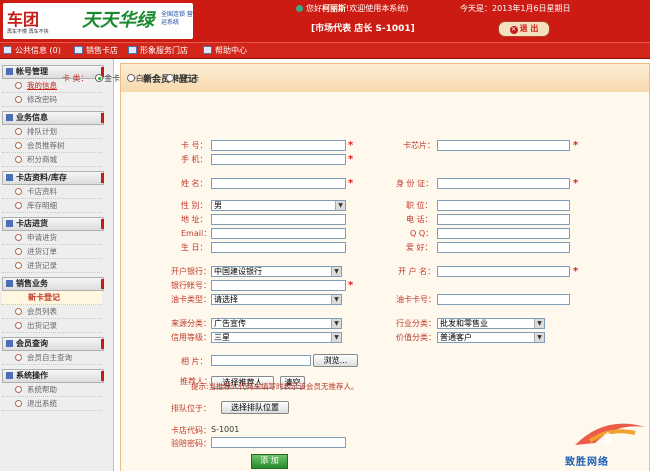  Describe the element at coordinates (491, 337) in the screenshot. I see `value-class-select: 普通客户 ▼` at that location.